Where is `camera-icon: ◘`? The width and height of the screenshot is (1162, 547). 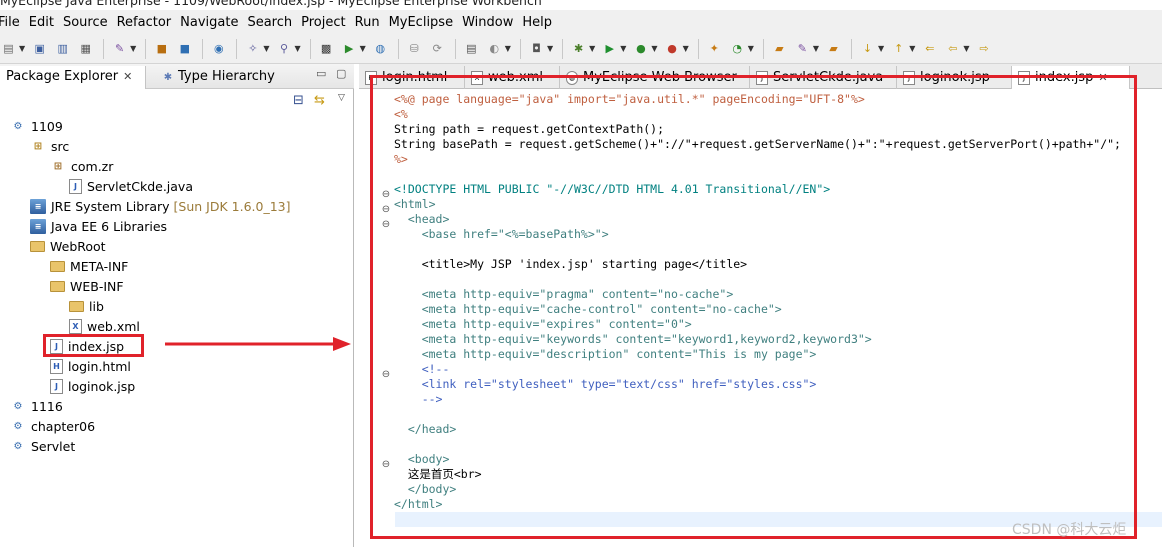 camera-icon: ◘ is located at coordinates (536, 49).